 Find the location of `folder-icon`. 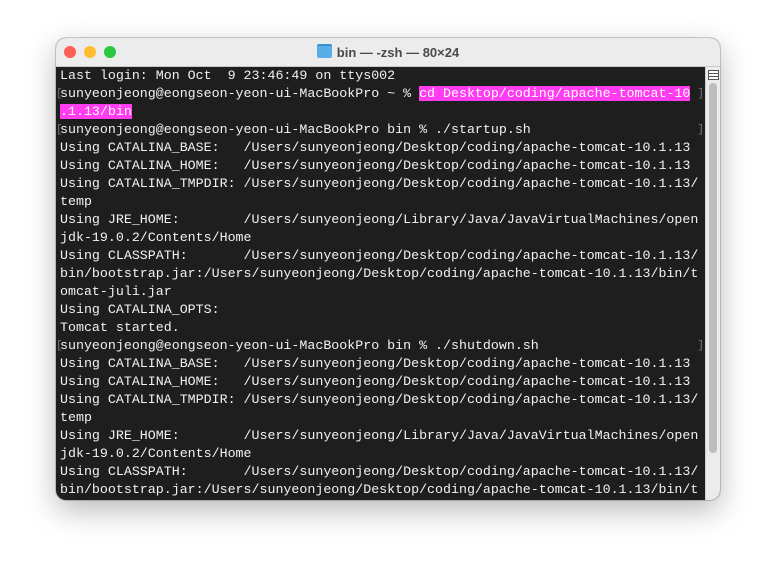

folder-icon is located at coordinates (324, 51).